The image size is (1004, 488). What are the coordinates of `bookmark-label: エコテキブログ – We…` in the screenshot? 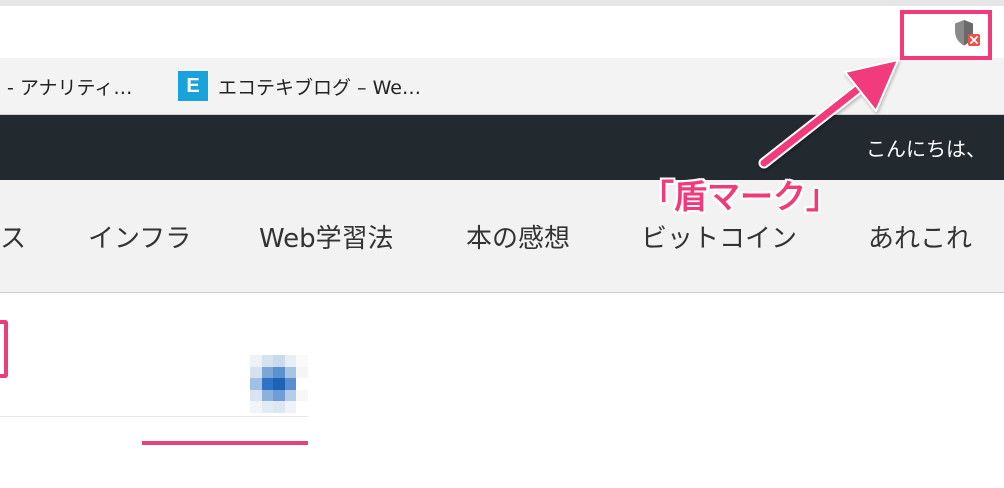 It's located at (319, 87).